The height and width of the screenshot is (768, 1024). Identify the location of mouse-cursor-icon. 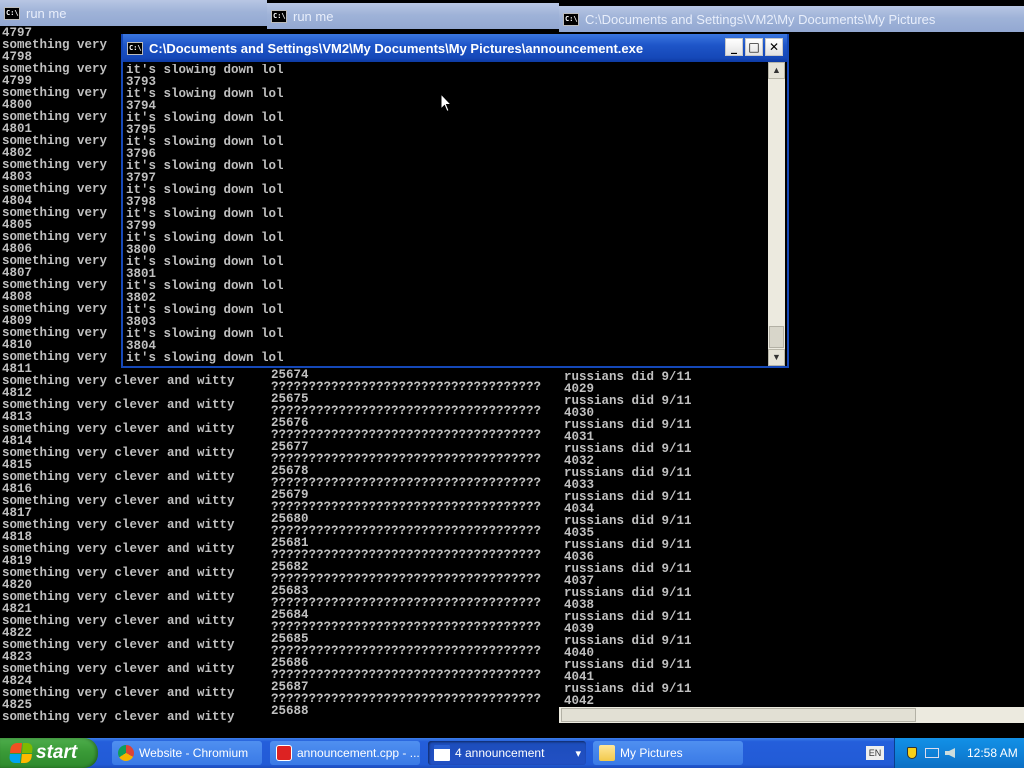
(446, 103).